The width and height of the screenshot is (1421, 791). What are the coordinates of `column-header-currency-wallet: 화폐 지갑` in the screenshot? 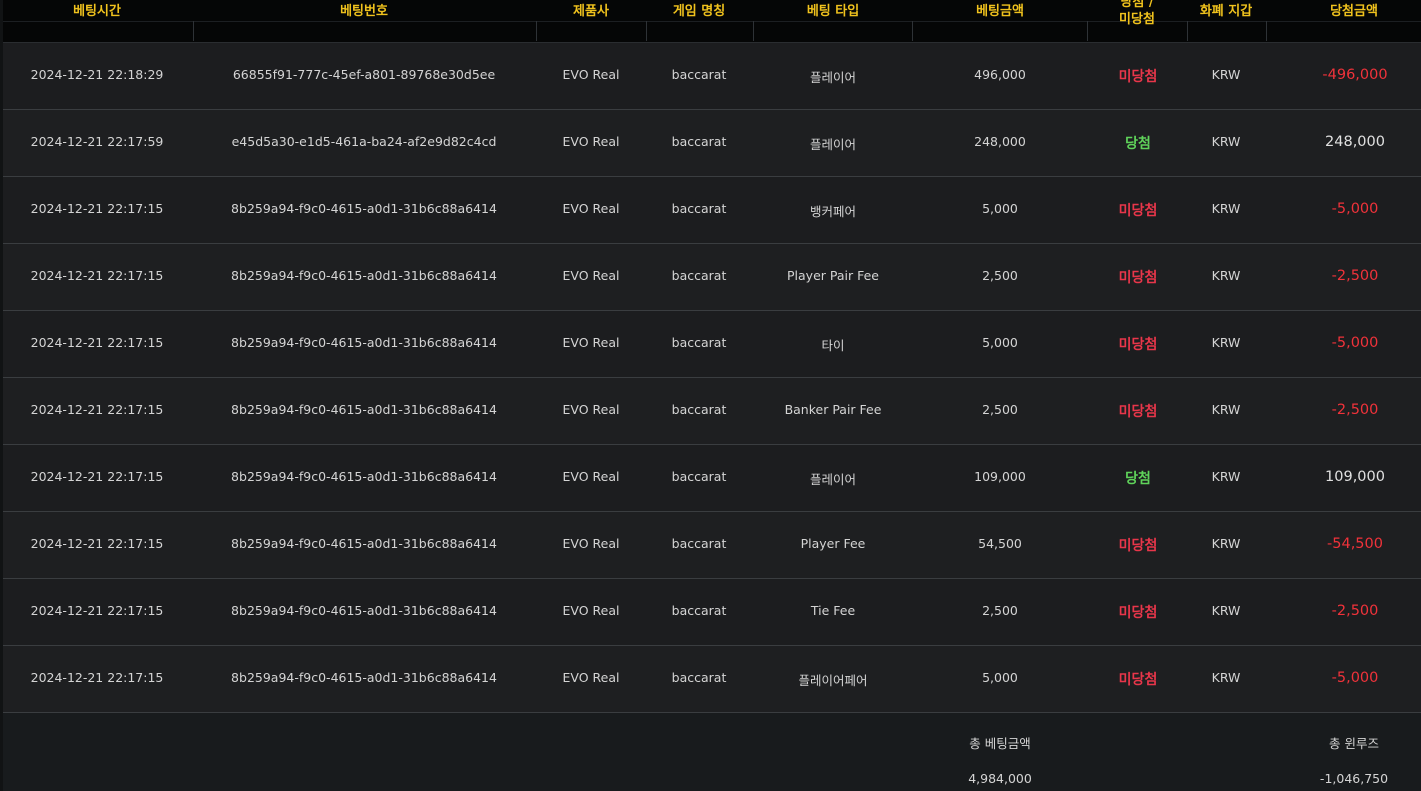 It's located at (1226, 11).